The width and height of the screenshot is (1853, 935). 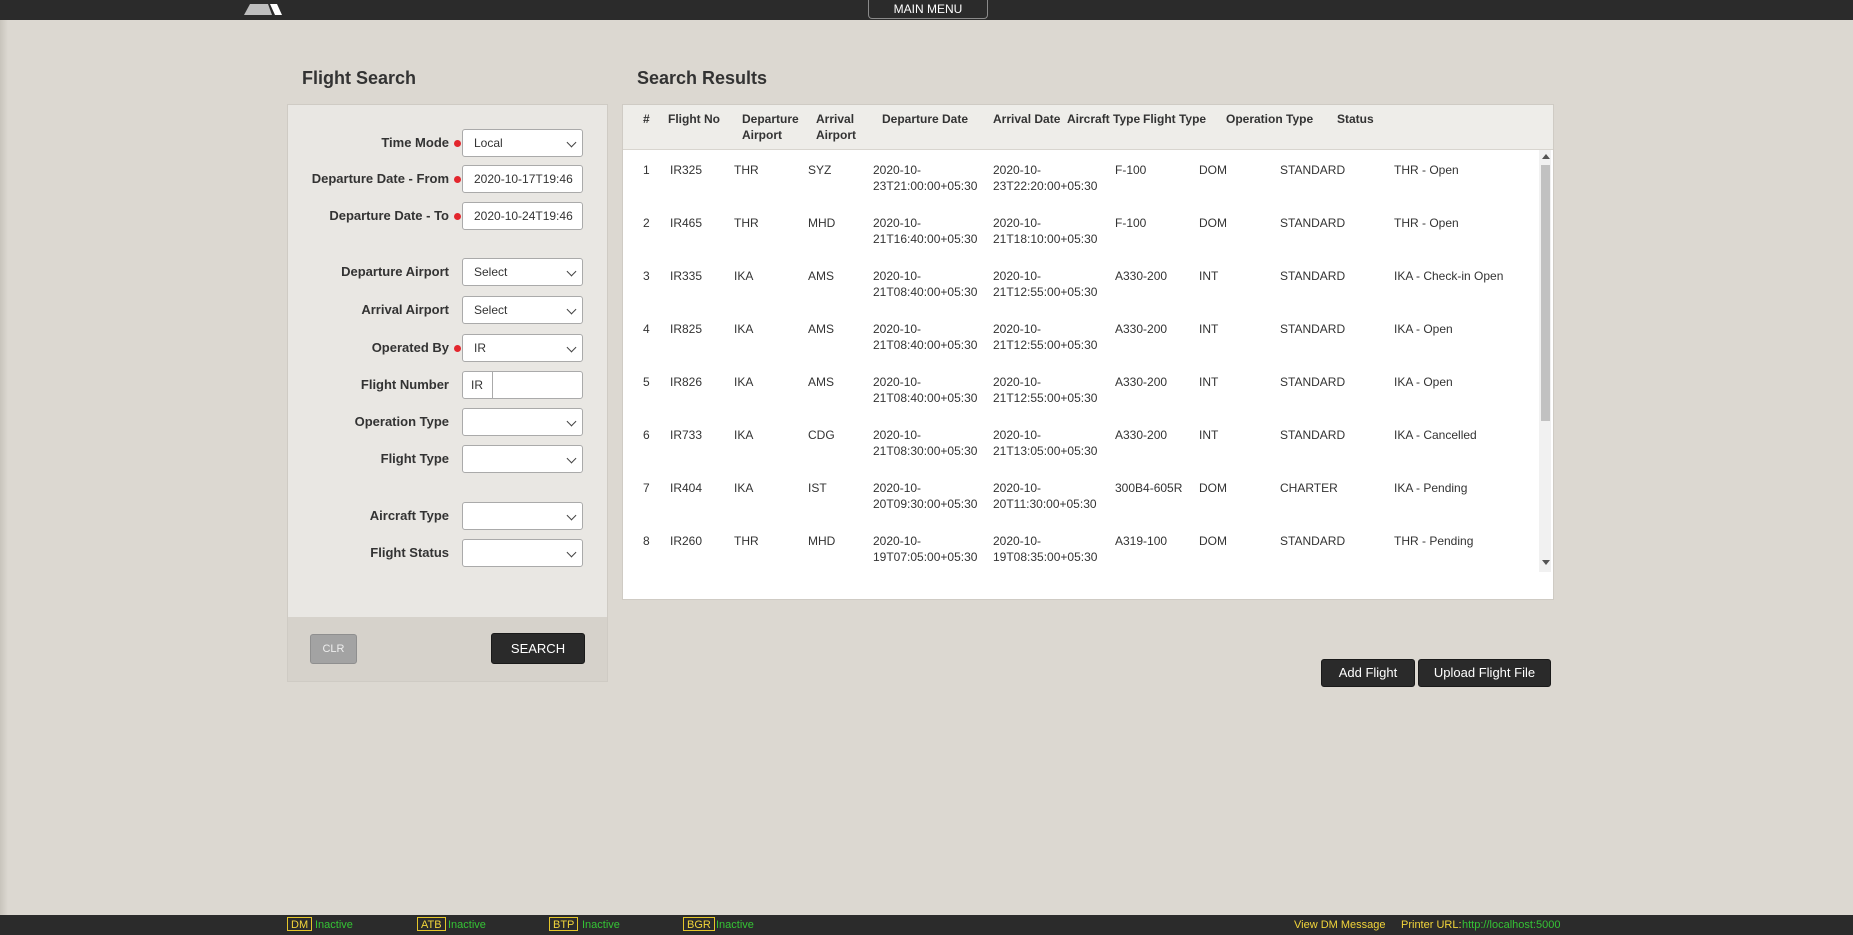 I want to click on operation-type-label: Operation Type, so click(x=401, y=421).